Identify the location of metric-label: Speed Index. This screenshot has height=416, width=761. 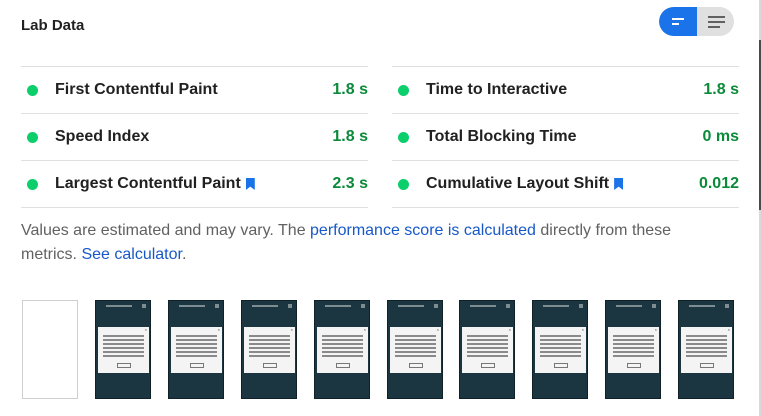
(102, 136).